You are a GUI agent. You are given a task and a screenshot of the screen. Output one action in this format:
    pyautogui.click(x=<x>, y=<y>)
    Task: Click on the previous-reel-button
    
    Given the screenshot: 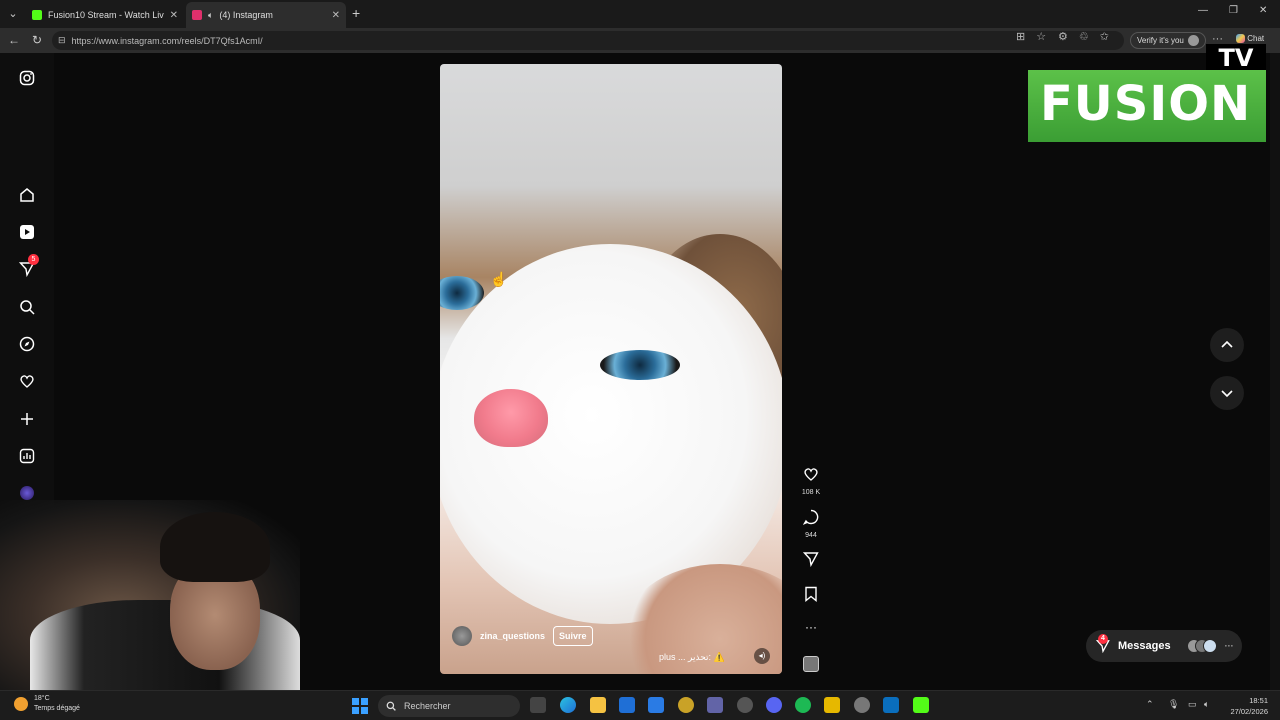 What is the action you would take?
    pyautogui.click(x=1227, y=345)
    